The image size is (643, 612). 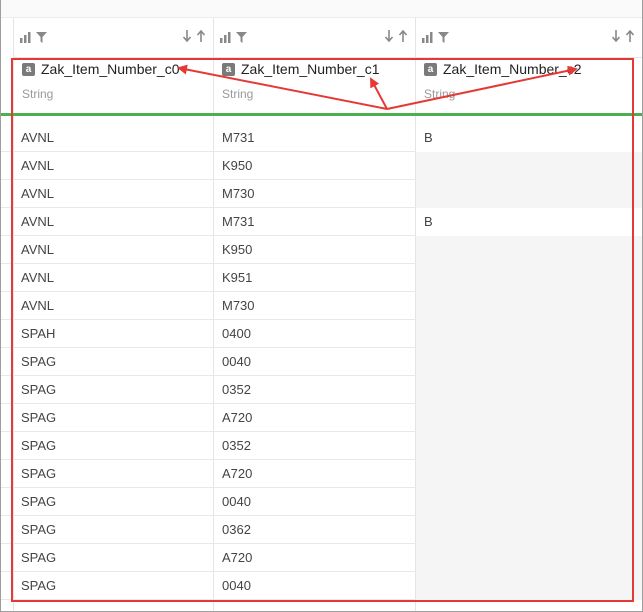 What do you see at coordinates (310, 69) in the screenshot?
I see `column-name: Zak_Item_Number_c1` at bounding box center [310, 69].